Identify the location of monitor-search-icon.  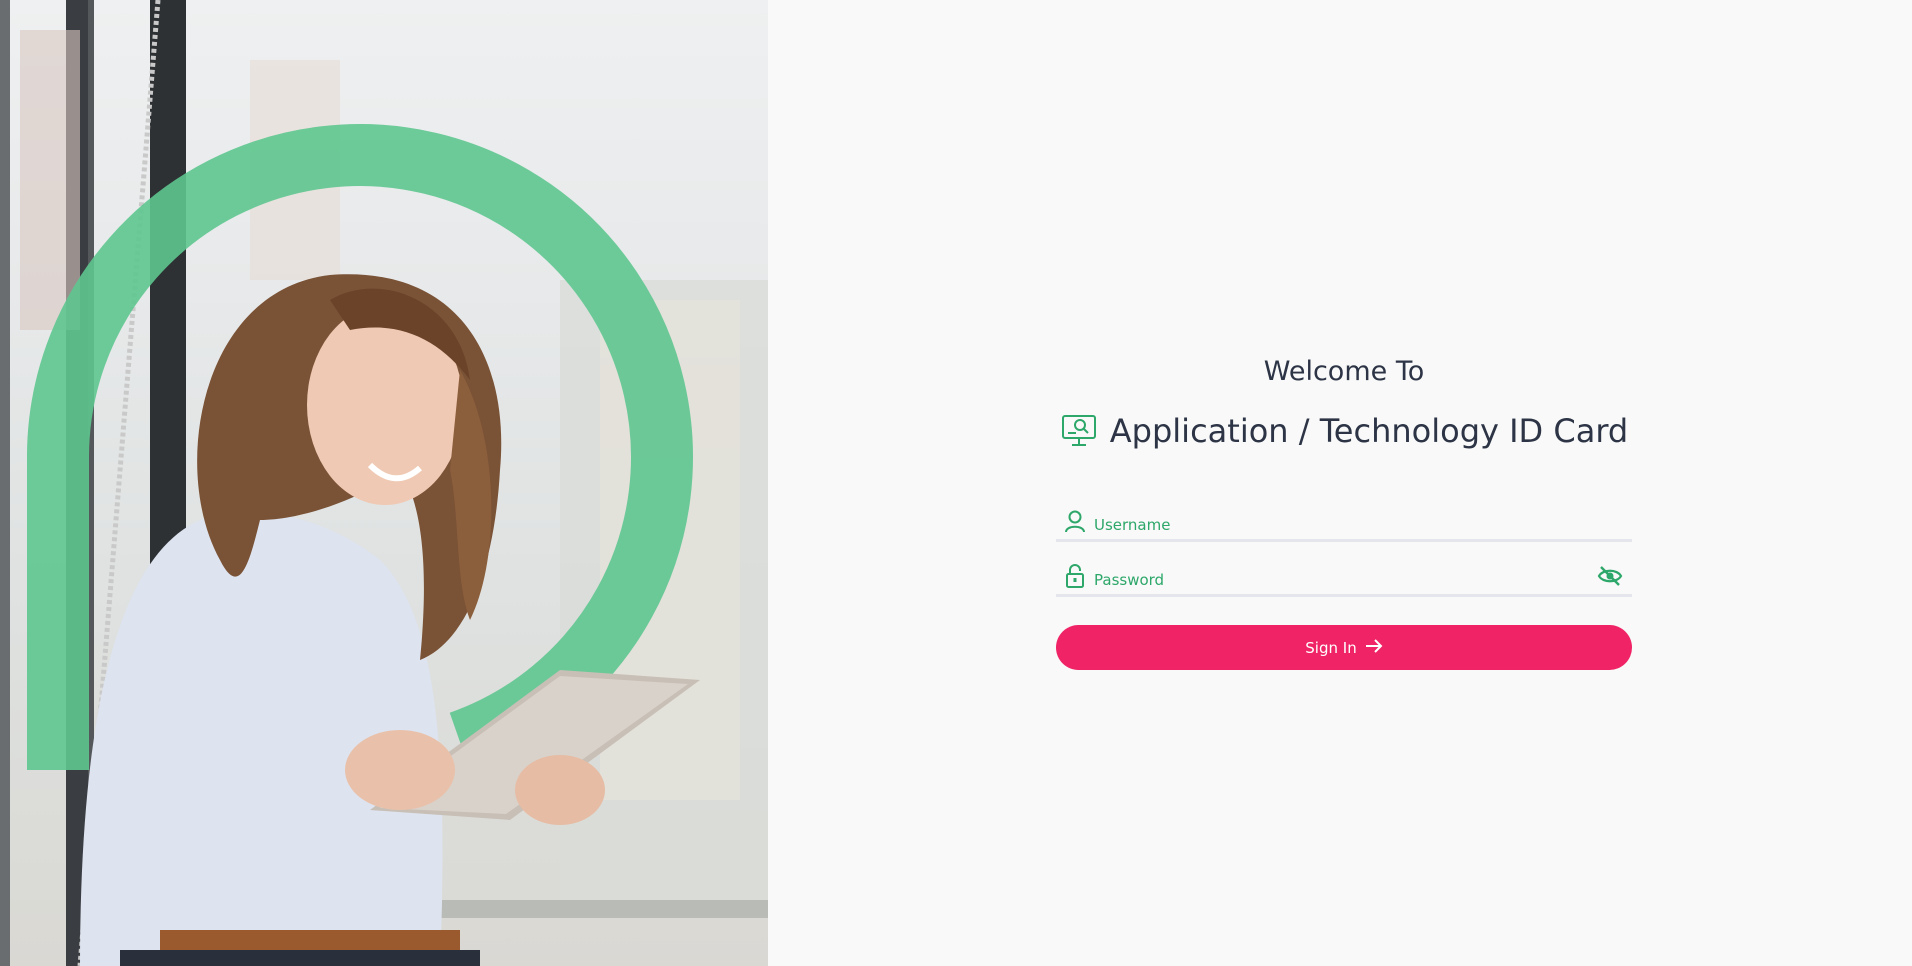
(1079, 431).